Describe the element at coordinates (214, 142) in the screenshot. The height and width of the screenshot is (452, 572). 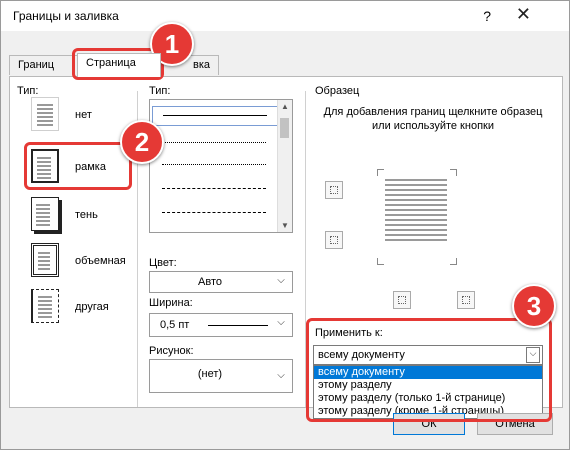
I see `style-dotted` at that location.